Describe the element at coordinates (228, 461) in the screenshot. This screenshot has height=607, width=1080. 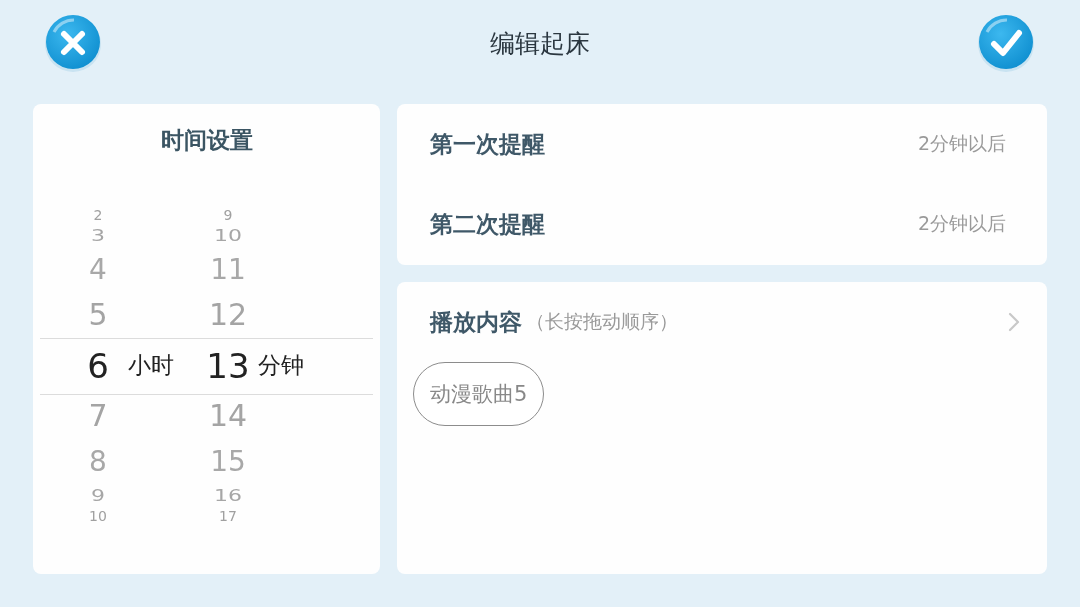
I see `picker-value: 15` at that location.